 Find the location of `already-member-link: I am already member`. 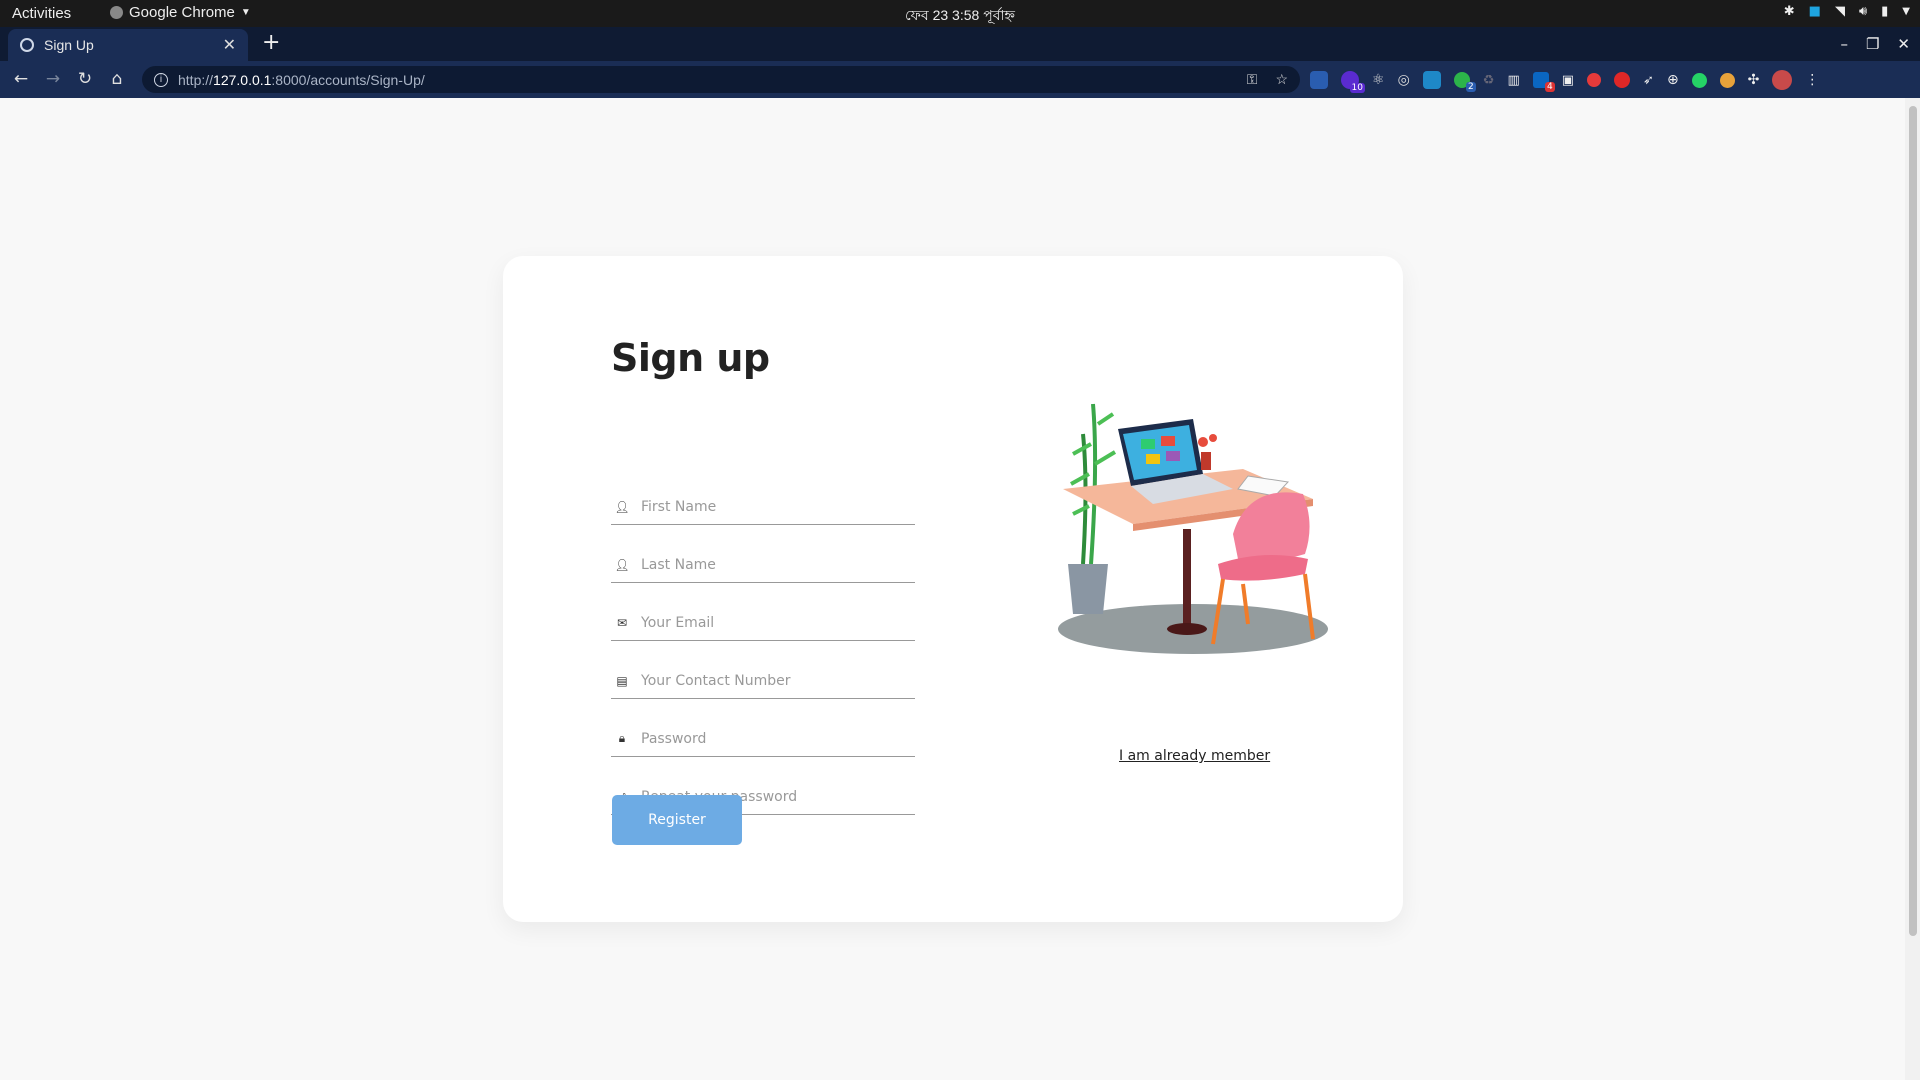

already-member-link: I am already member is located at coordinates (1194, 756).